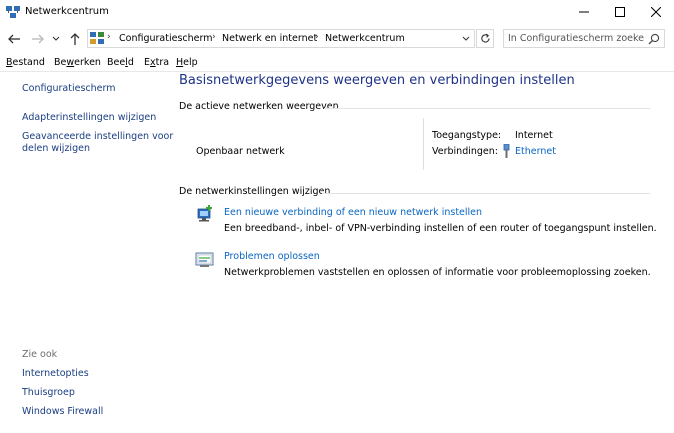  I want to click on active-networks-heading: De actieve netwerken weergeven, so click(259, 106).